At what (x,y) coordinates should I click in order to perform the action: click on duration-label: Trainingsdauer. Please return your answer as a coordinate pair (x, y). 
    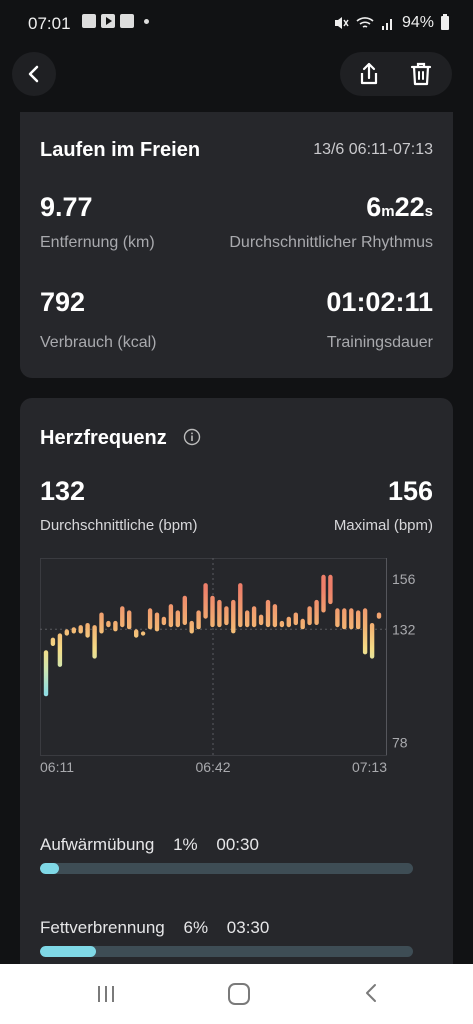
    Looking at the image, I should click on (379, 342).